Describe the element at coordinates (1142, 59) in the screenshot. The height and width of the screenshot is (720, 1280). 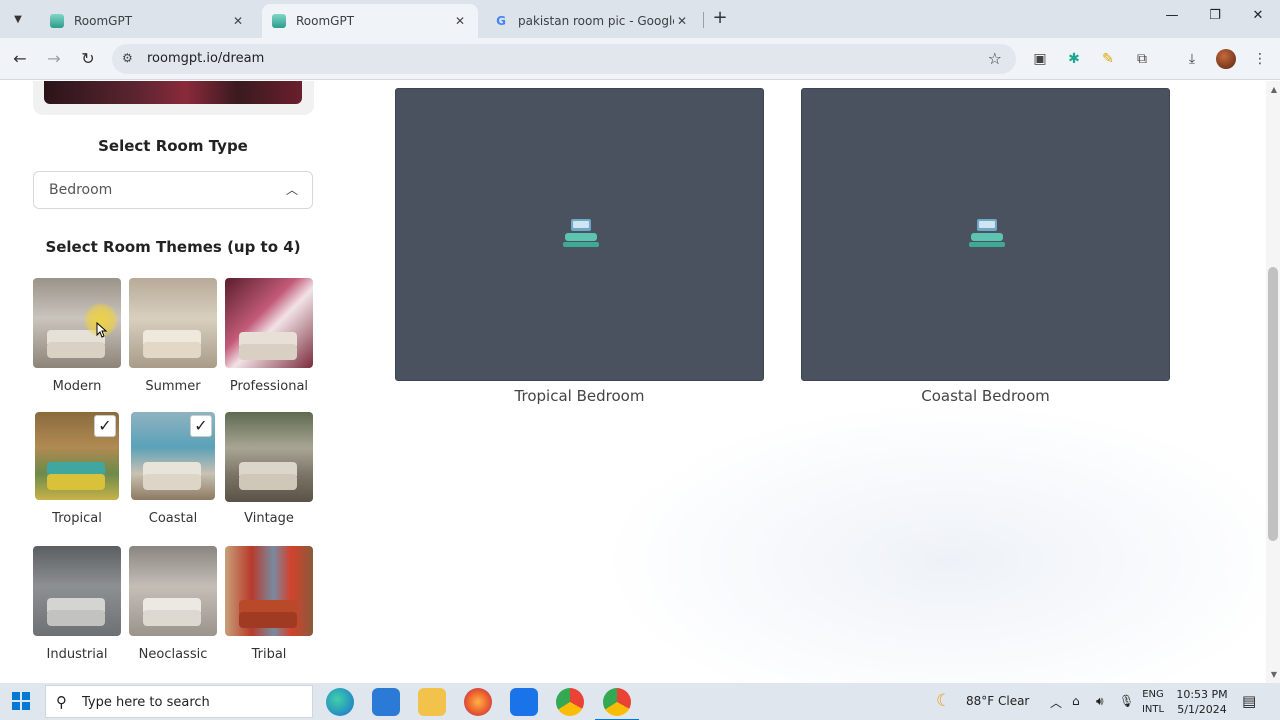
I see `extensions-puzzle-icon: ⧉` at that location.